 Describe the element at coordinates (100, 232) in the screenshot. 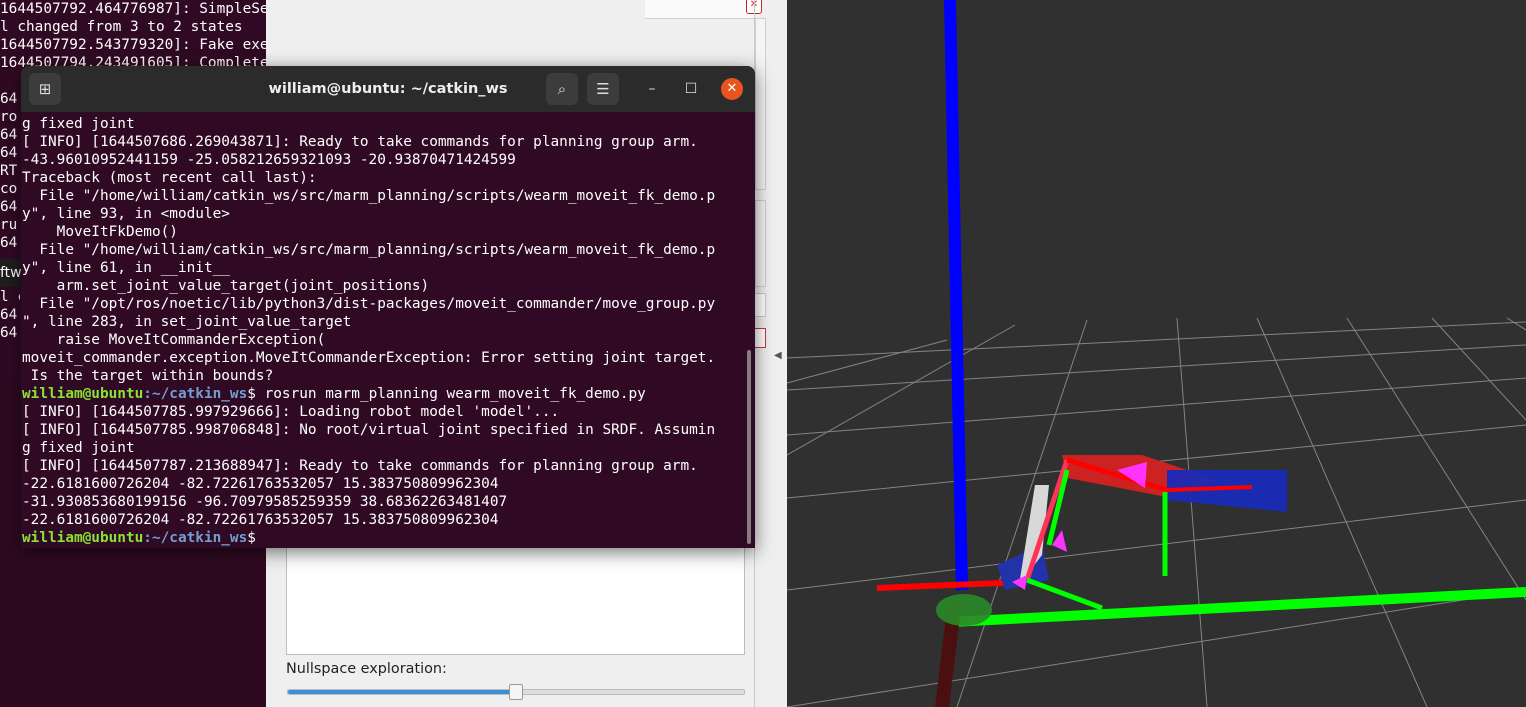

I see `terminal-line: MoveItFkDemo()` at that location.